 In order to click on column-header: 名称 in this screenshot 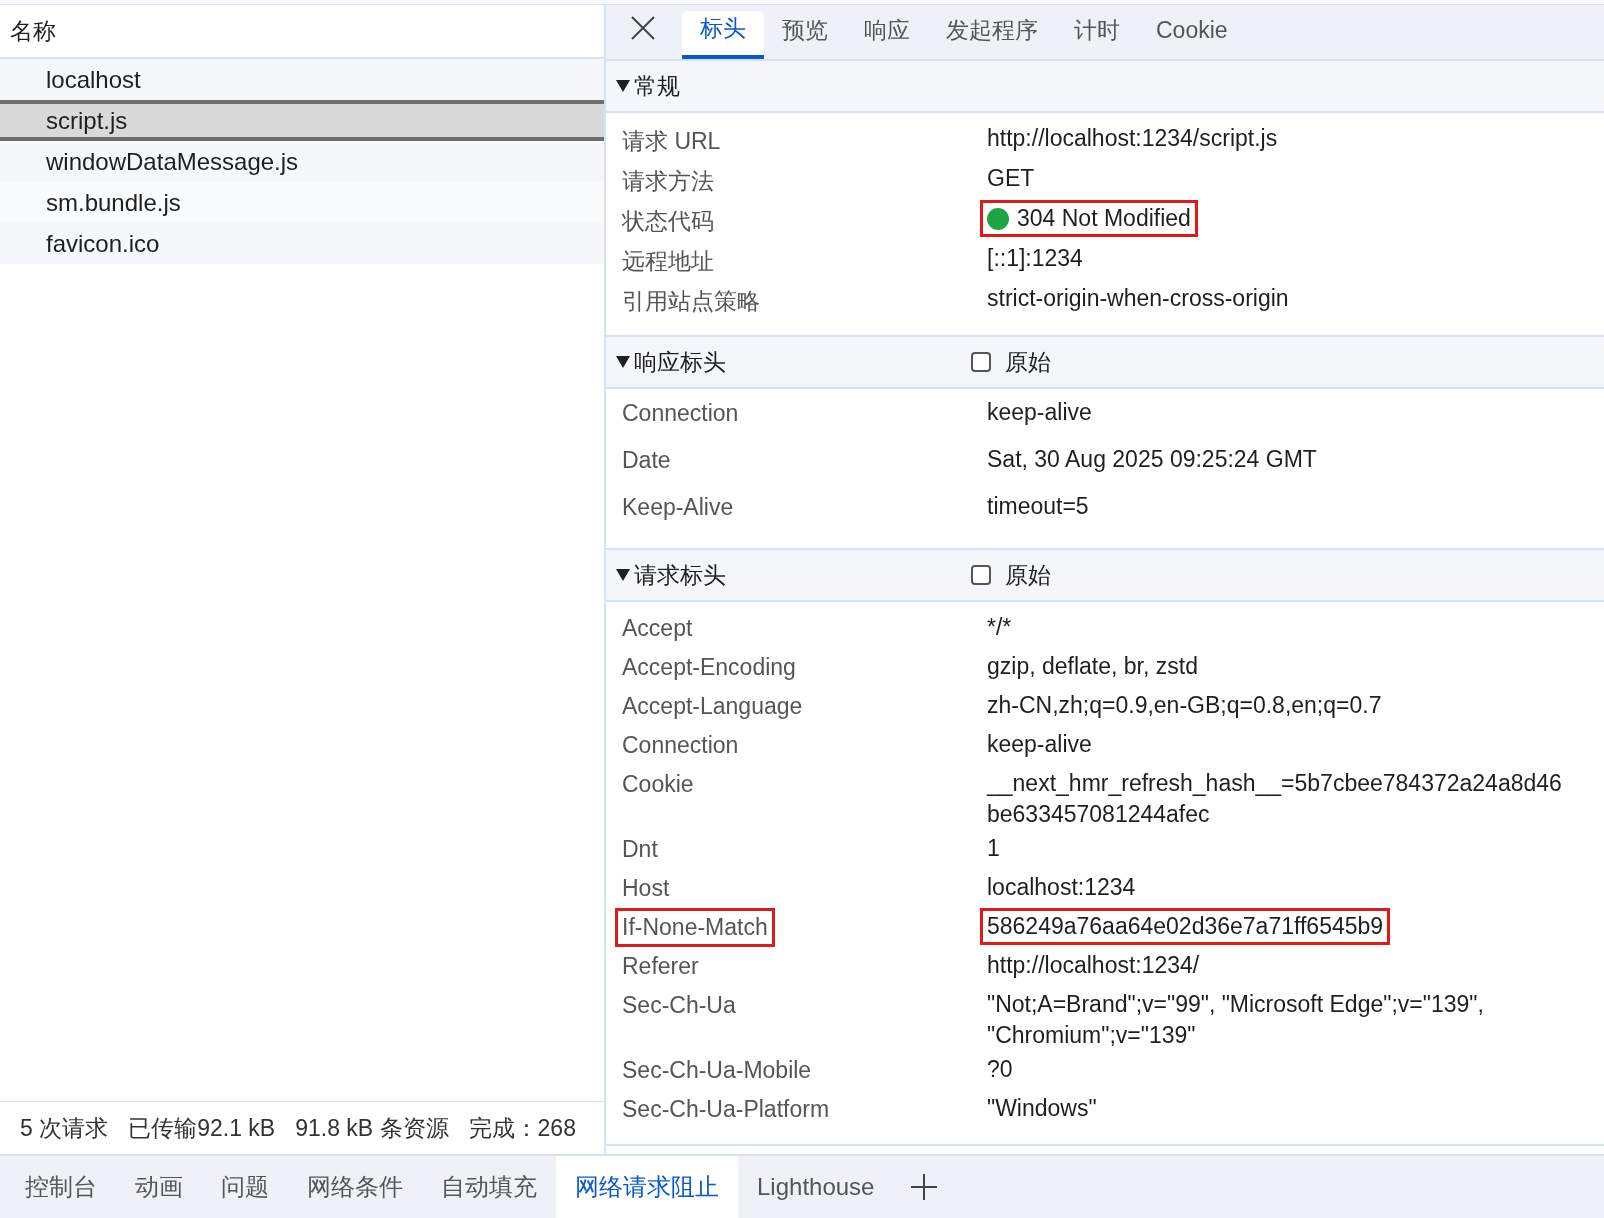, I will do `click(33, 31)`.